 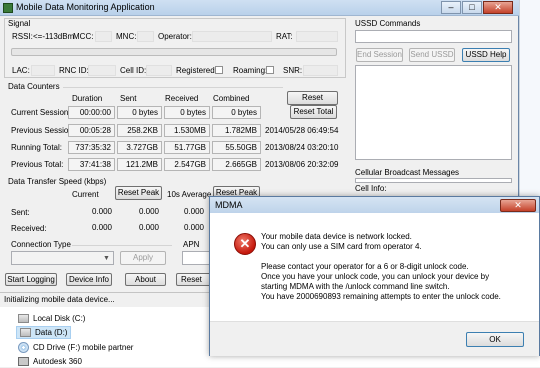 What do you see at coordinates (518, 205) in the screenshot?
I see `dialog-close-button: ✕` at bounding box center [518, 205].